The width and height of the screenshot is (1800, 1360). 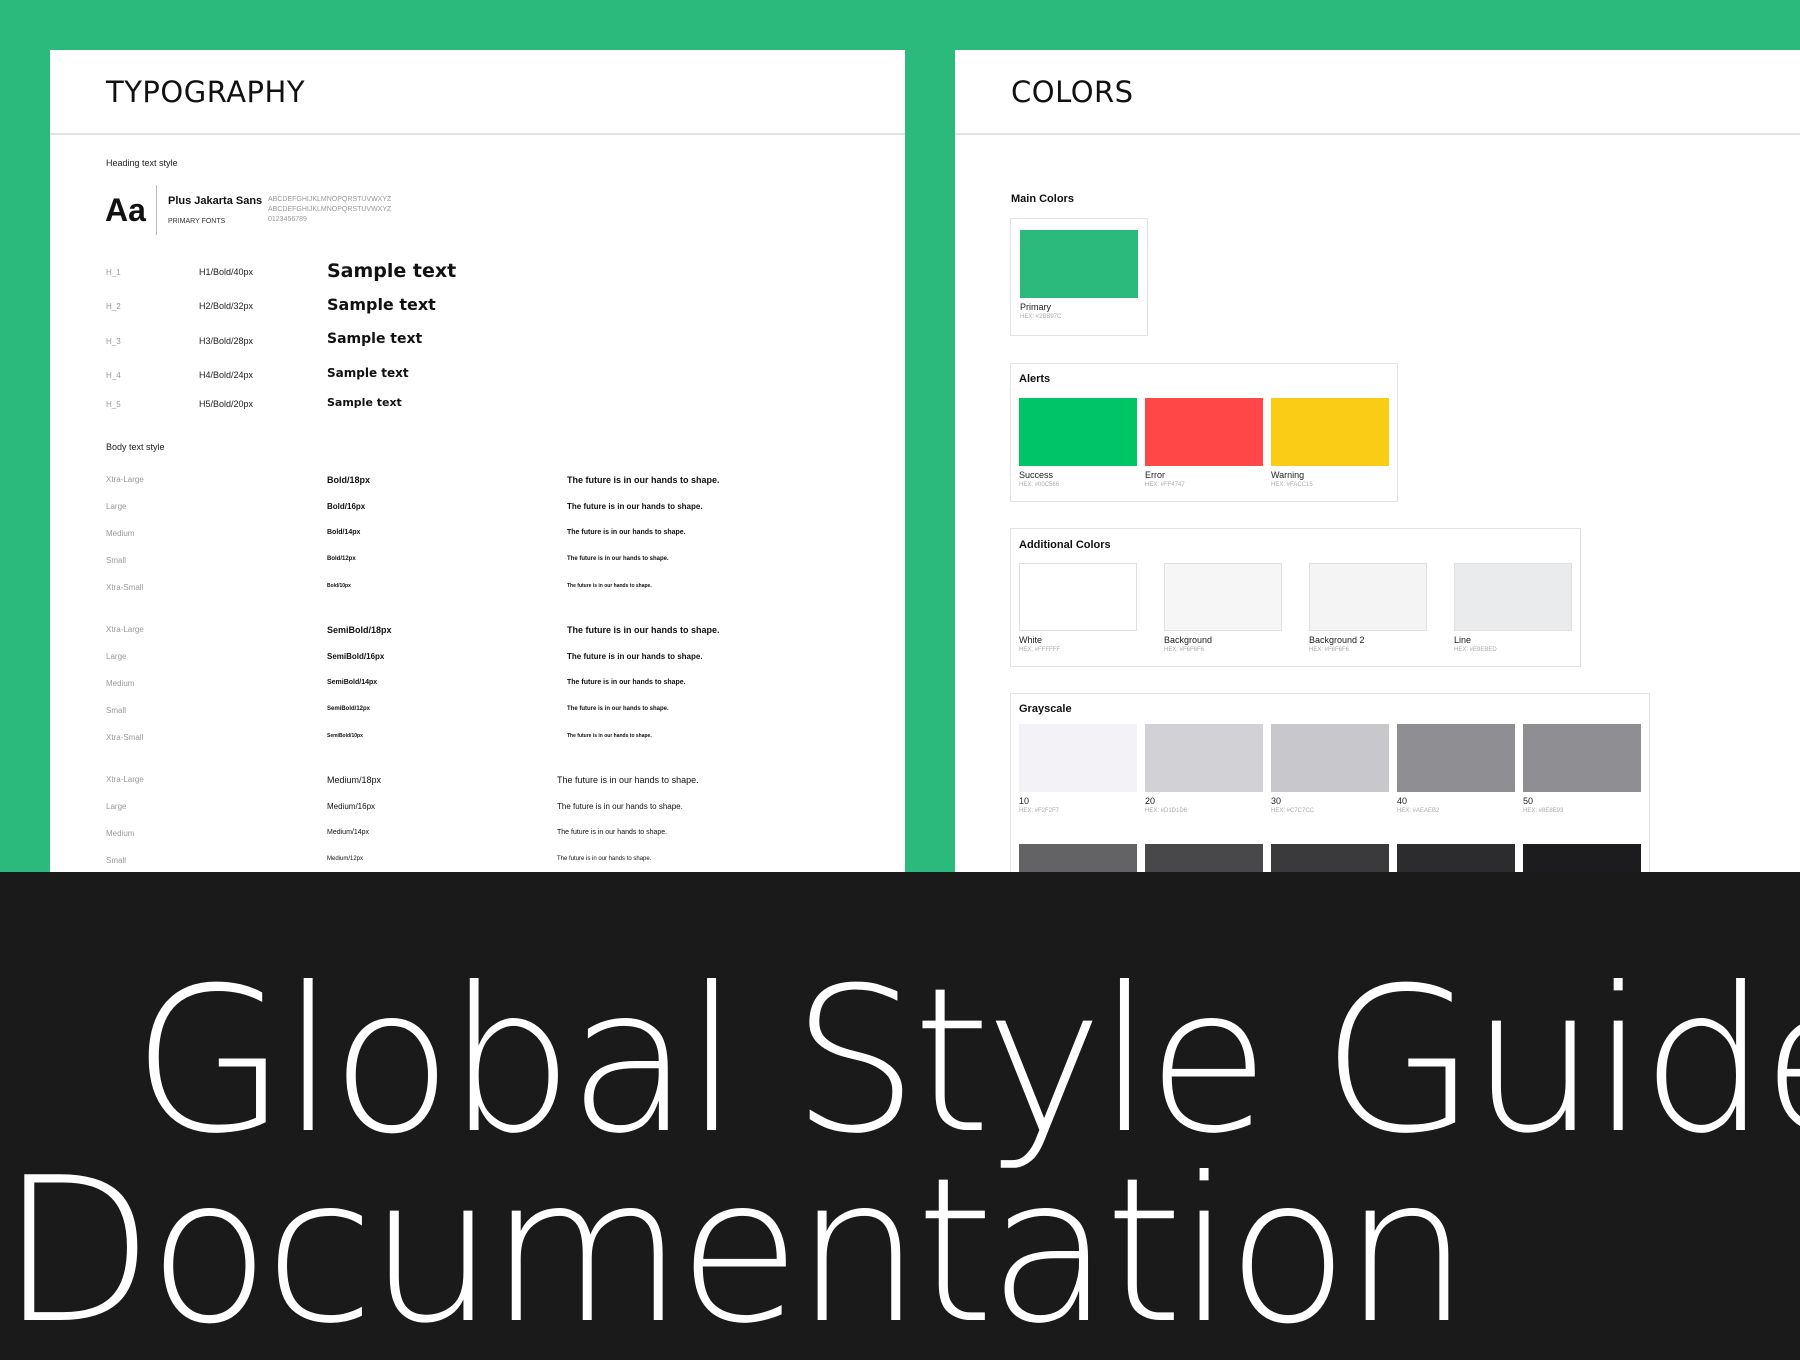 What do you see at coordinates (1166, 811) in the screenshot?
I see `swatch-hex: HEX: #D1D1D6` at bounding box center [1166, 811].